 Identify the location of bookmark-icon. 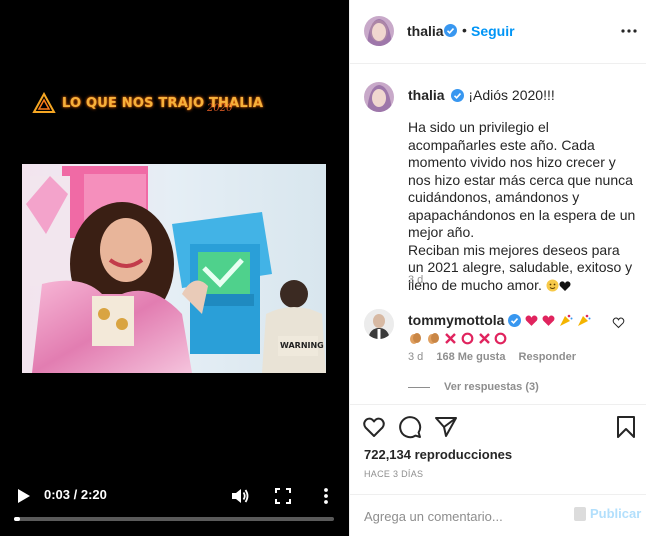
(626, 427).